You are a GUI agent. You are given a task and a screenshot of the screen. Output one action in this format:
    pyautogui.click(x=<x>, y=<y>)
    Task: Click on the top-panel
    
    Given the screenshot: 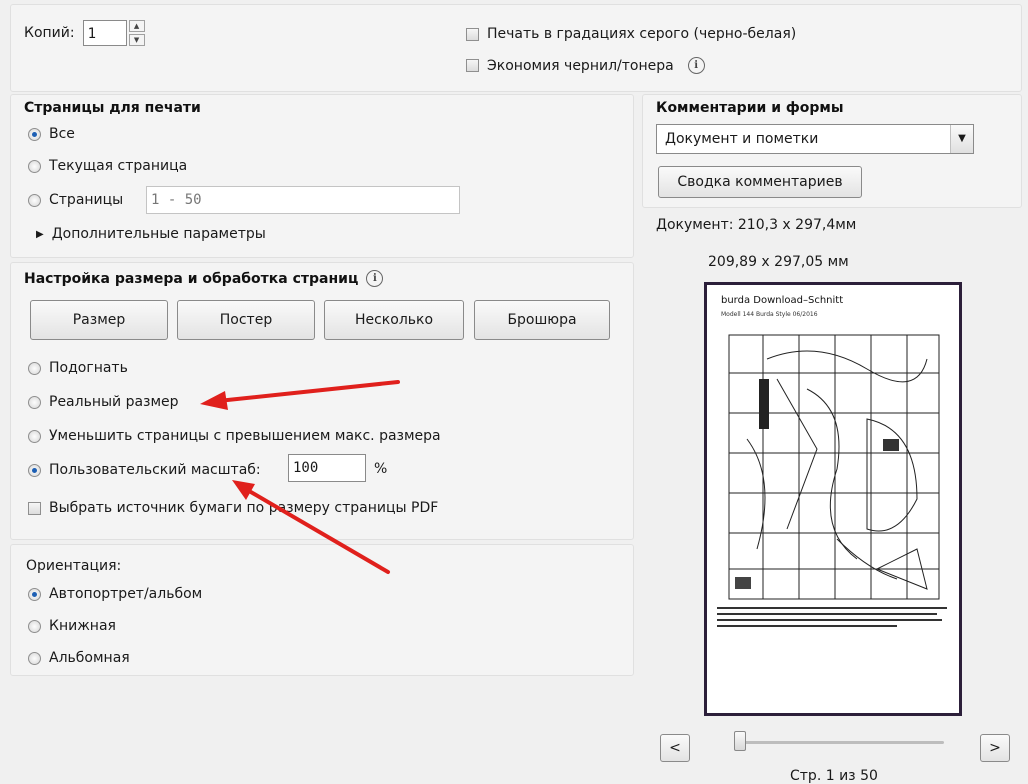 What is the action you would take?
    pyautogui.click(x=516, y=48)
    